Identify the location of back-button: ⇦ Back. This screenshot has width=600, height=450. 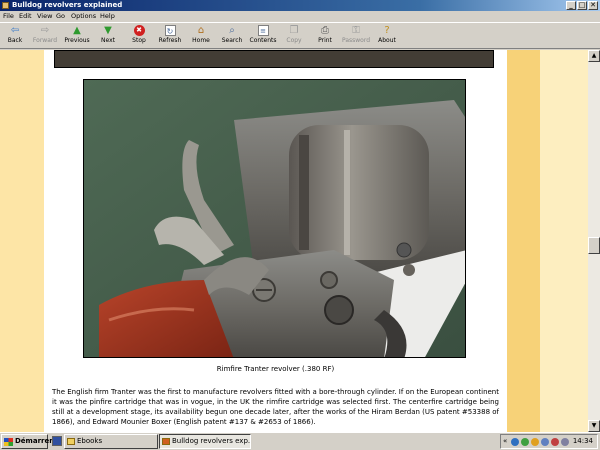
(15, 37).